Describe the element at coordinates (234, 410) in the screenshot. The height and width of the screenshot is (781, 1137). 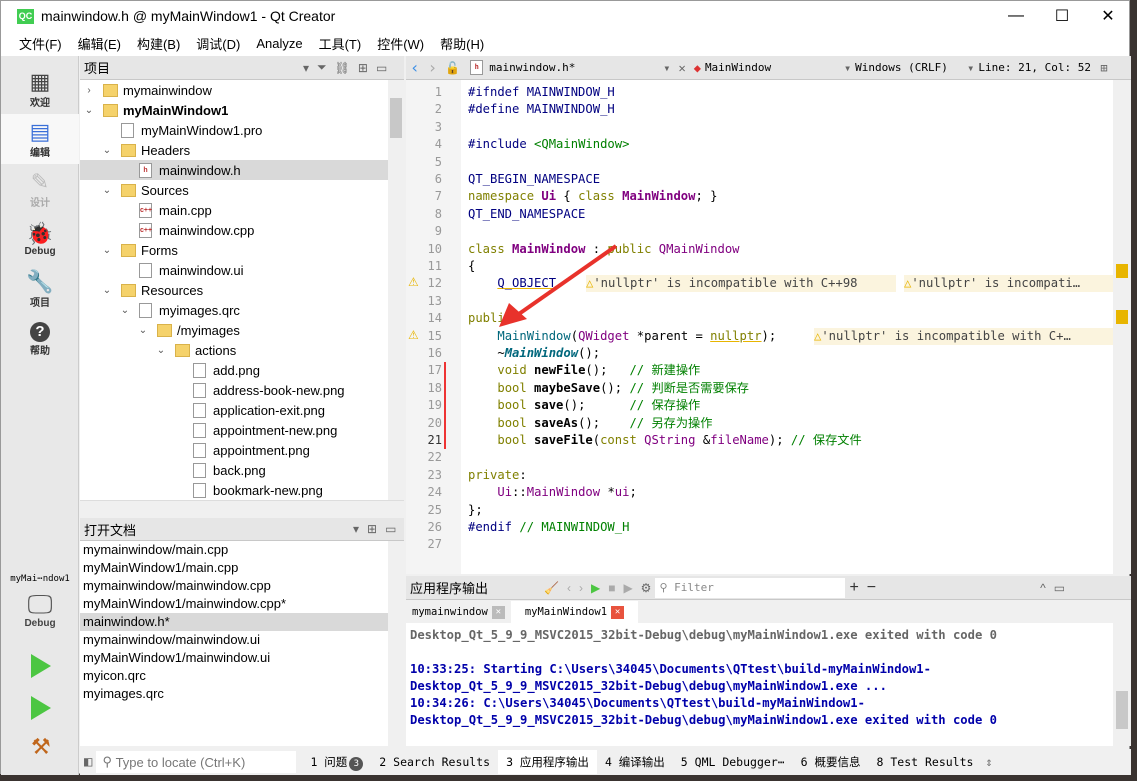
I see `tree-item: application-exit.png` at that location.